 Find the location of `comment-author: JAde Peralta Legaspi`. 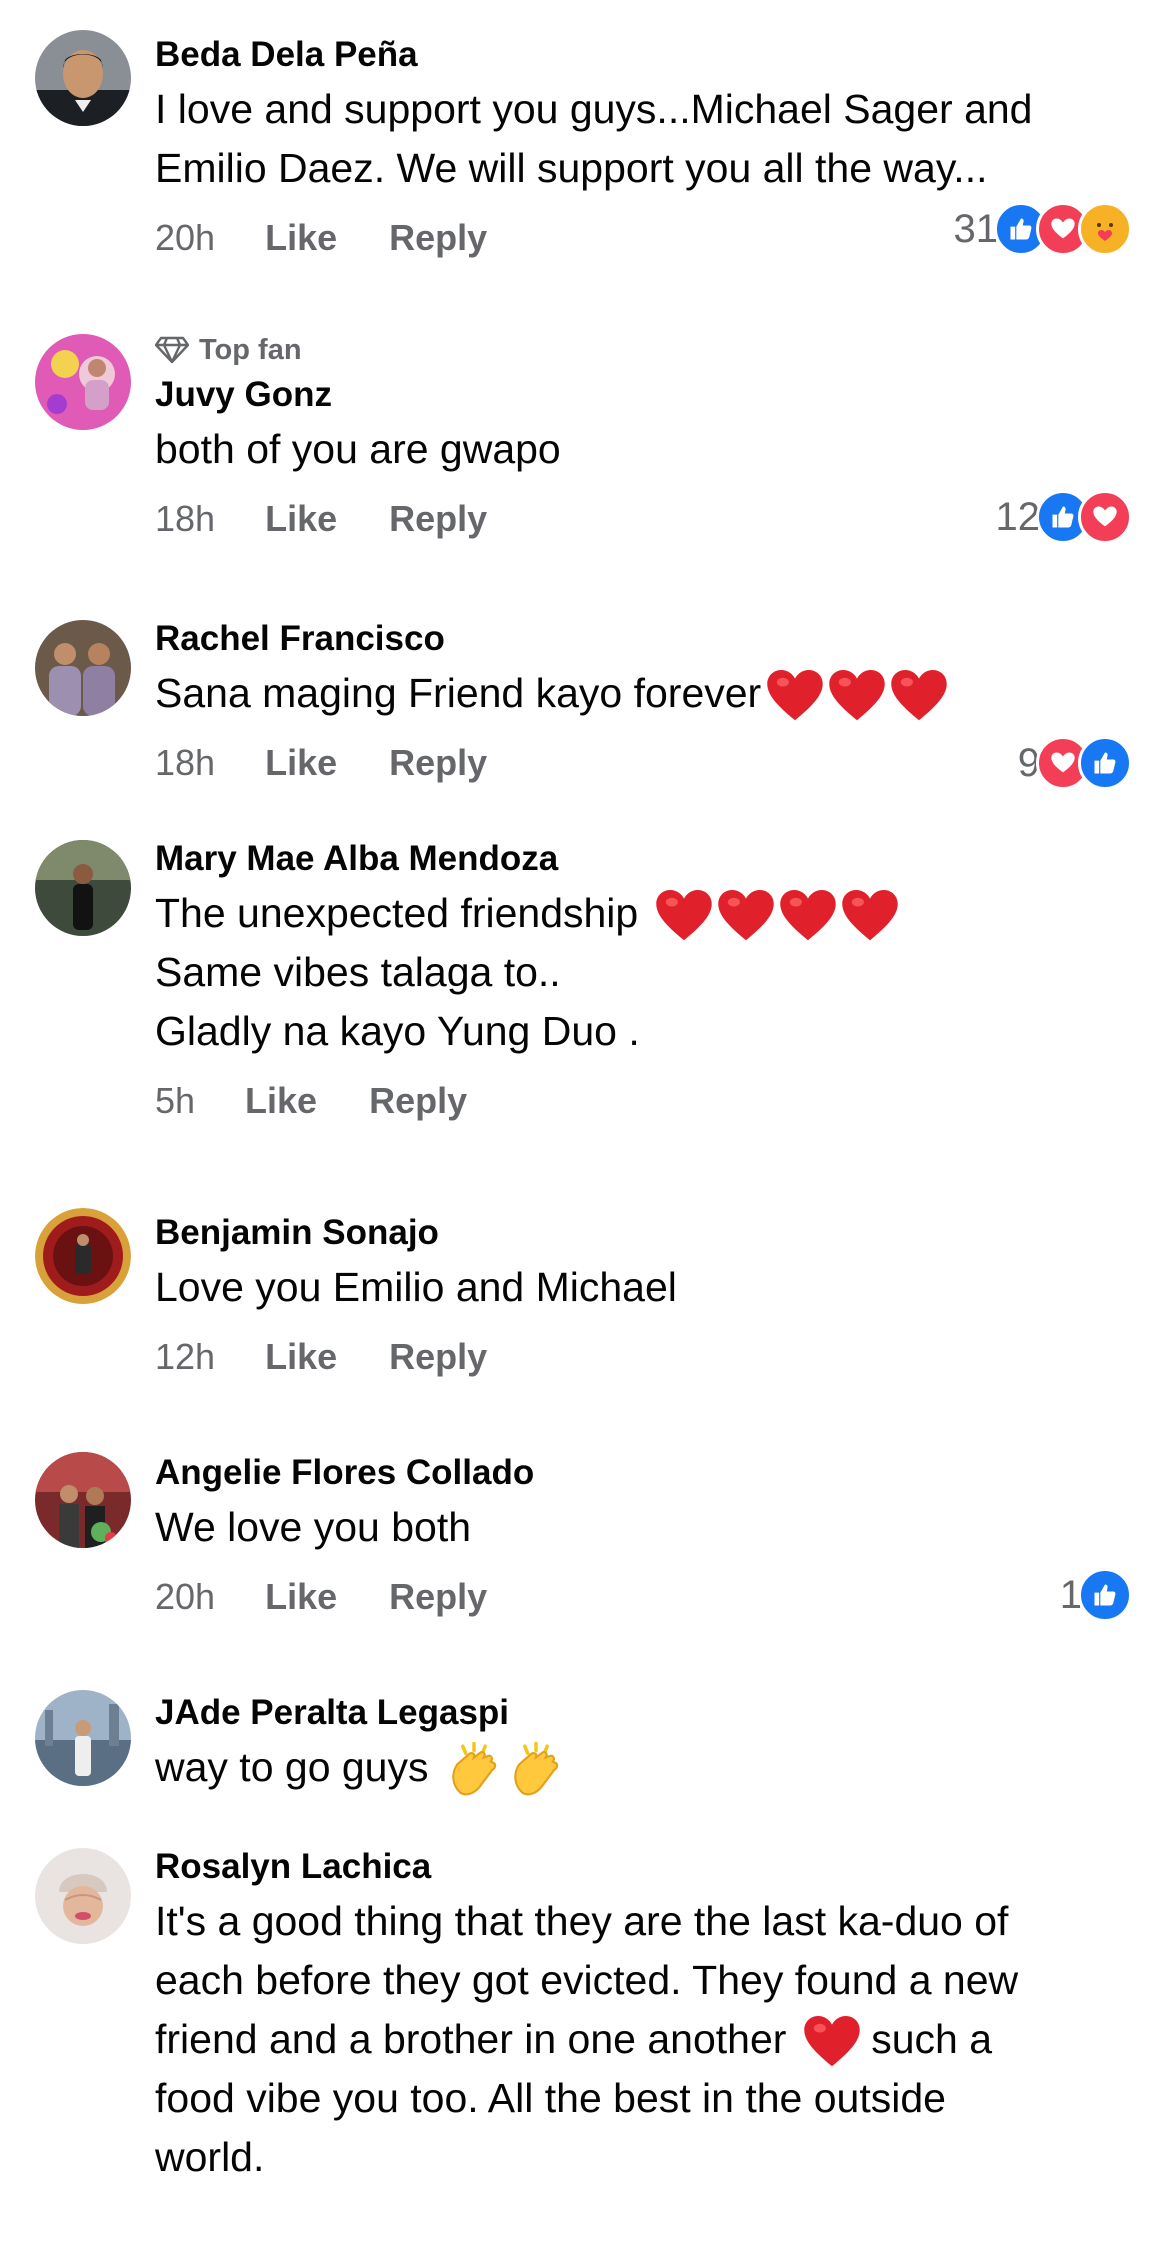

comment-author: JAde Peralta Legaspi is located at coordinates (642, 1713).